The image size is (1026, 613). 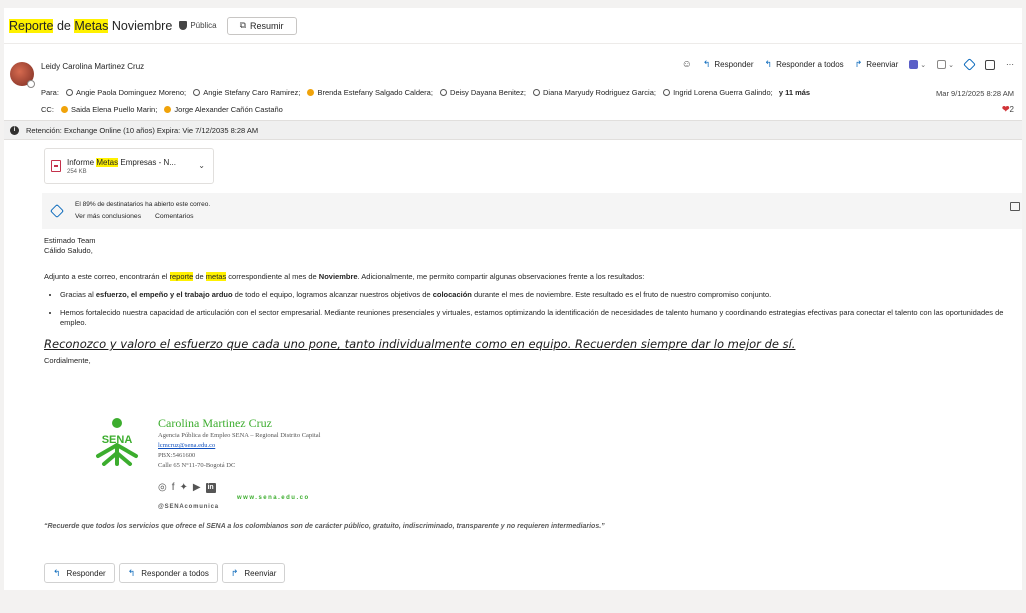 I want to click on youtube-icon: ▶, so click(x=197, y=487).